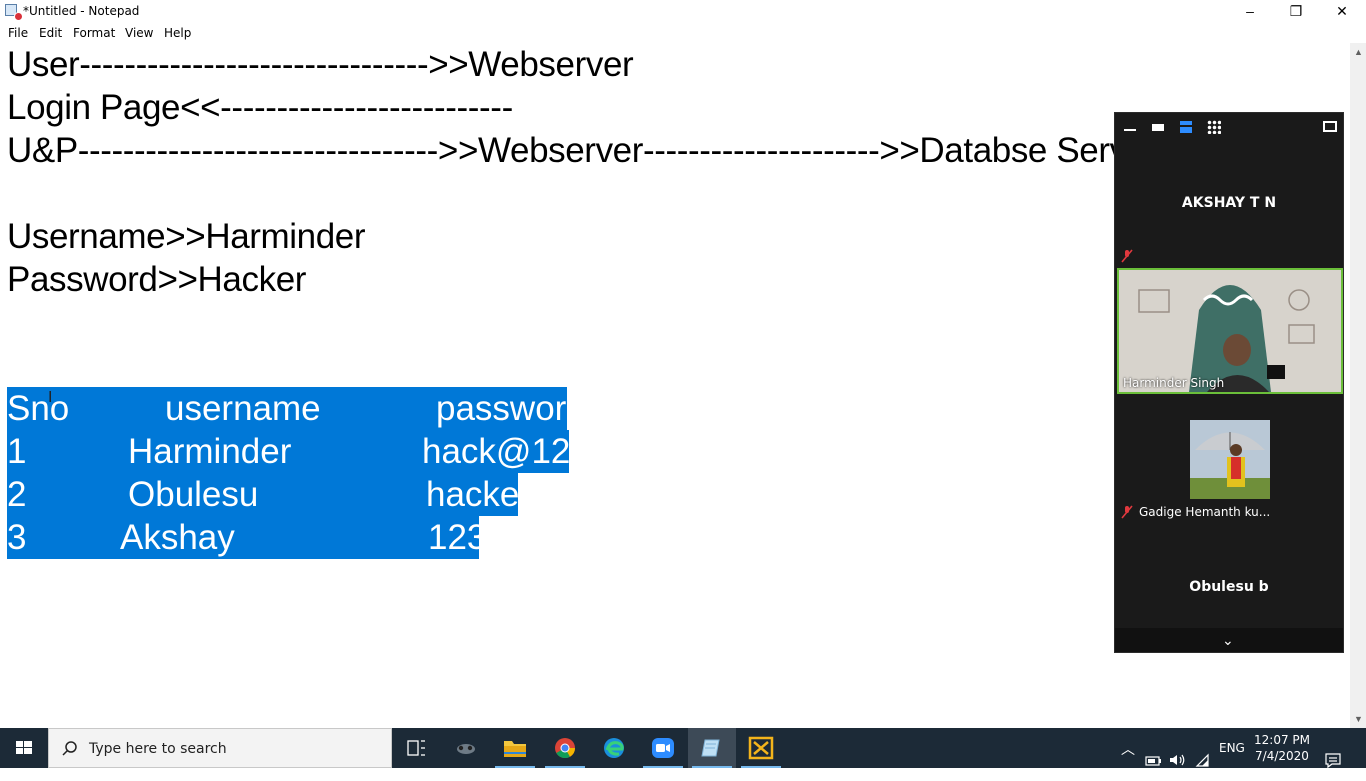 The height and width of the screenshot is (781, 1366). I want to click on zoom-panel-footer: ⌄, so click(1229, 640).